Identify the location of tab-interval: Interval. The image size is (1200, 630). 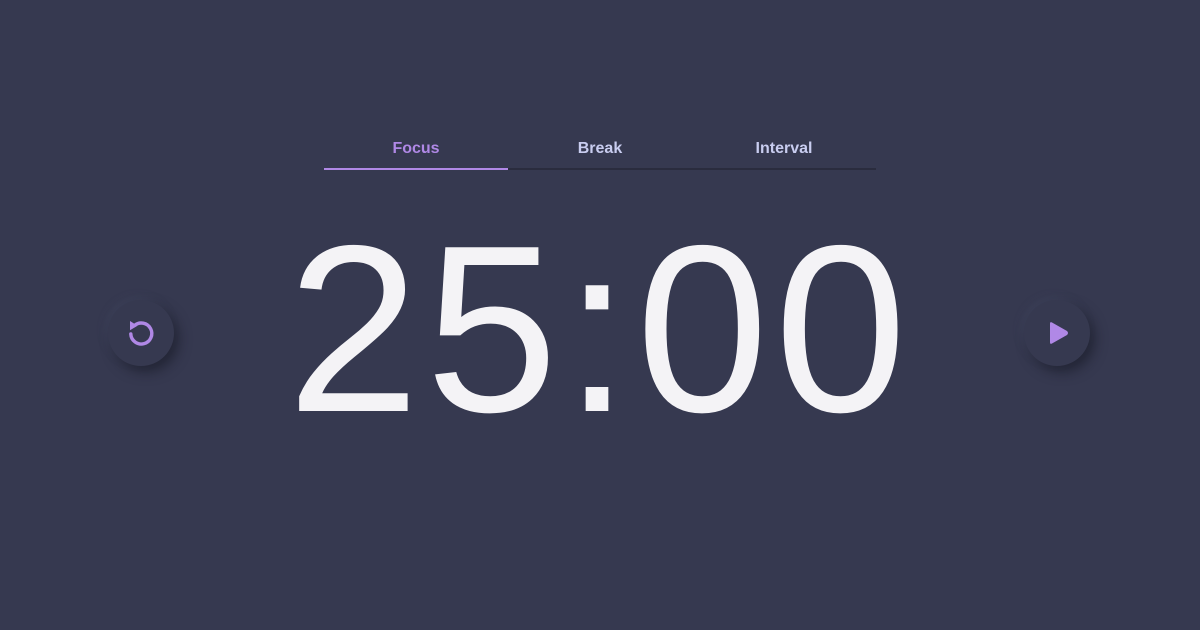
(784, 148).